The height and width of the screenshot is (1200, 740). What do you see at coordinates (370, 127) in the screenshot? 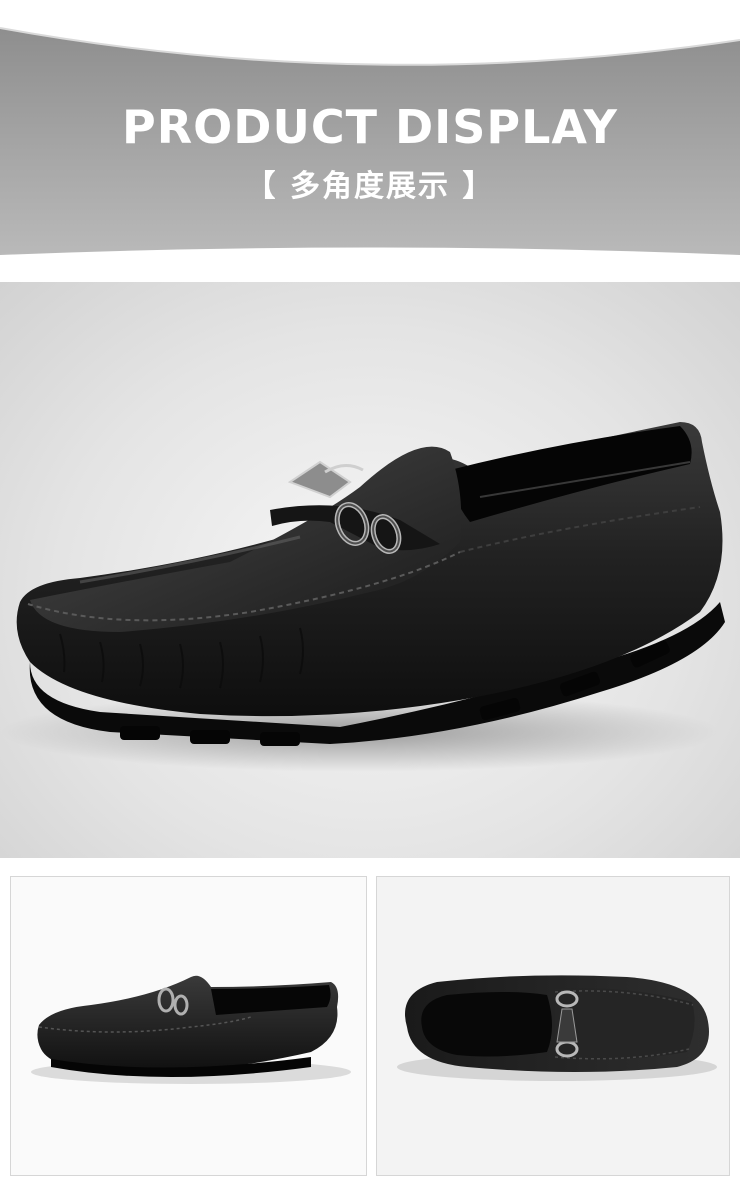
I see `page-title: PRODUCT DISPLAY` at bounding box center [370, 127].